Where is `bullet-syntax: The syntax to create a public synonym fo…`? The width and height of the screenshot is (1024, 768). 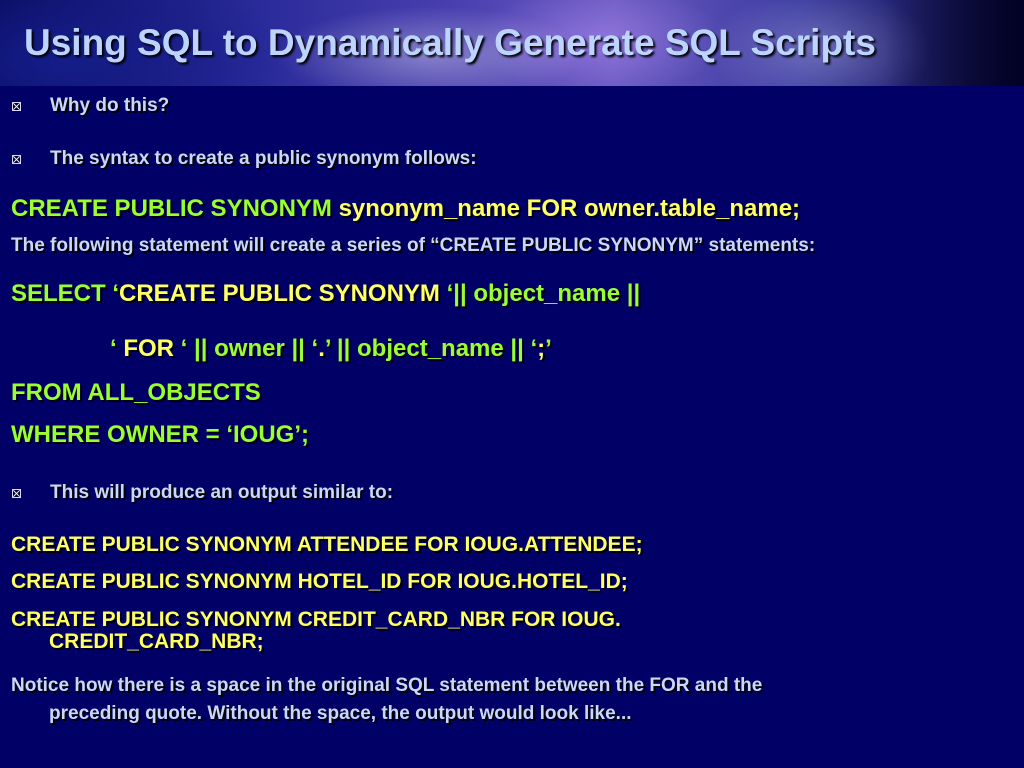 bullet-syntax: The syntax to create a public synonym fo… is located at coordinates (263, 158).